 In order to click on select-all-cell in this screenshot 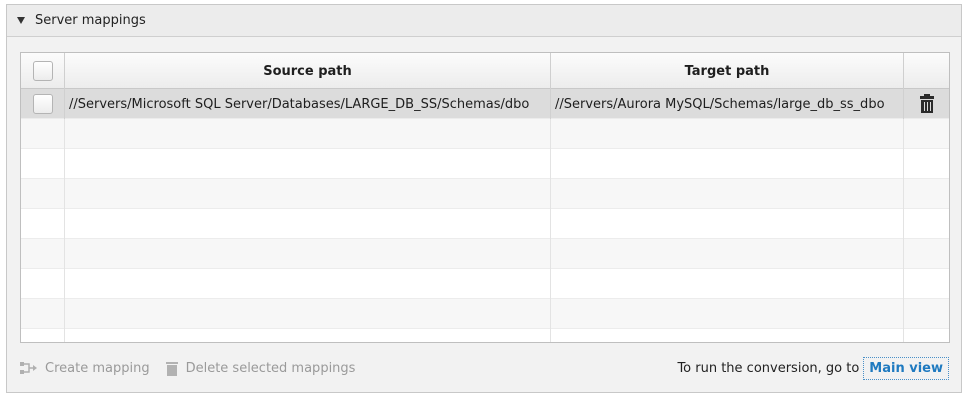, I will do `click(43, 71)`.